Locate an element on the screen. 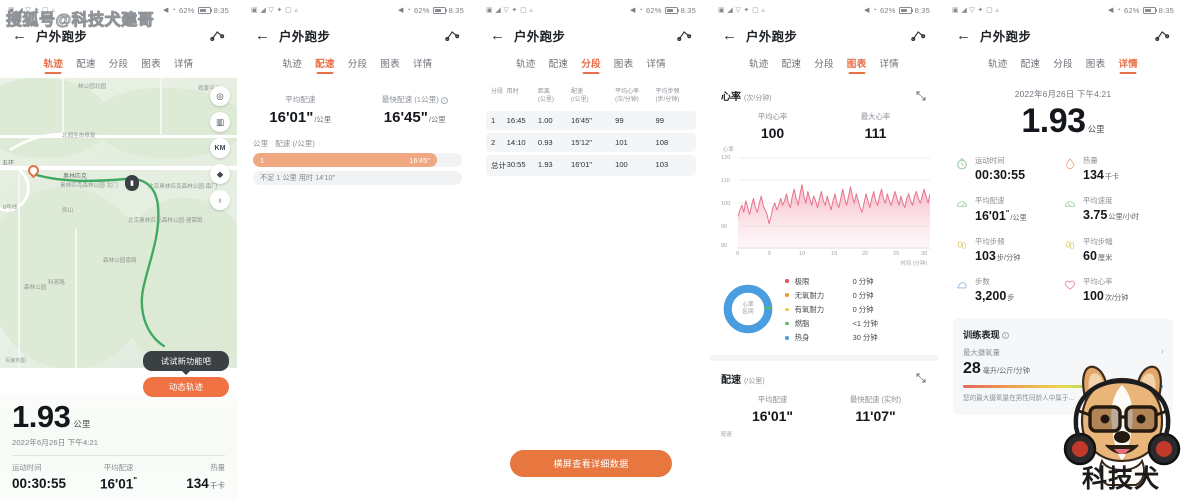  metric-unit: 厘米 is located at coordinates (1105, 258).